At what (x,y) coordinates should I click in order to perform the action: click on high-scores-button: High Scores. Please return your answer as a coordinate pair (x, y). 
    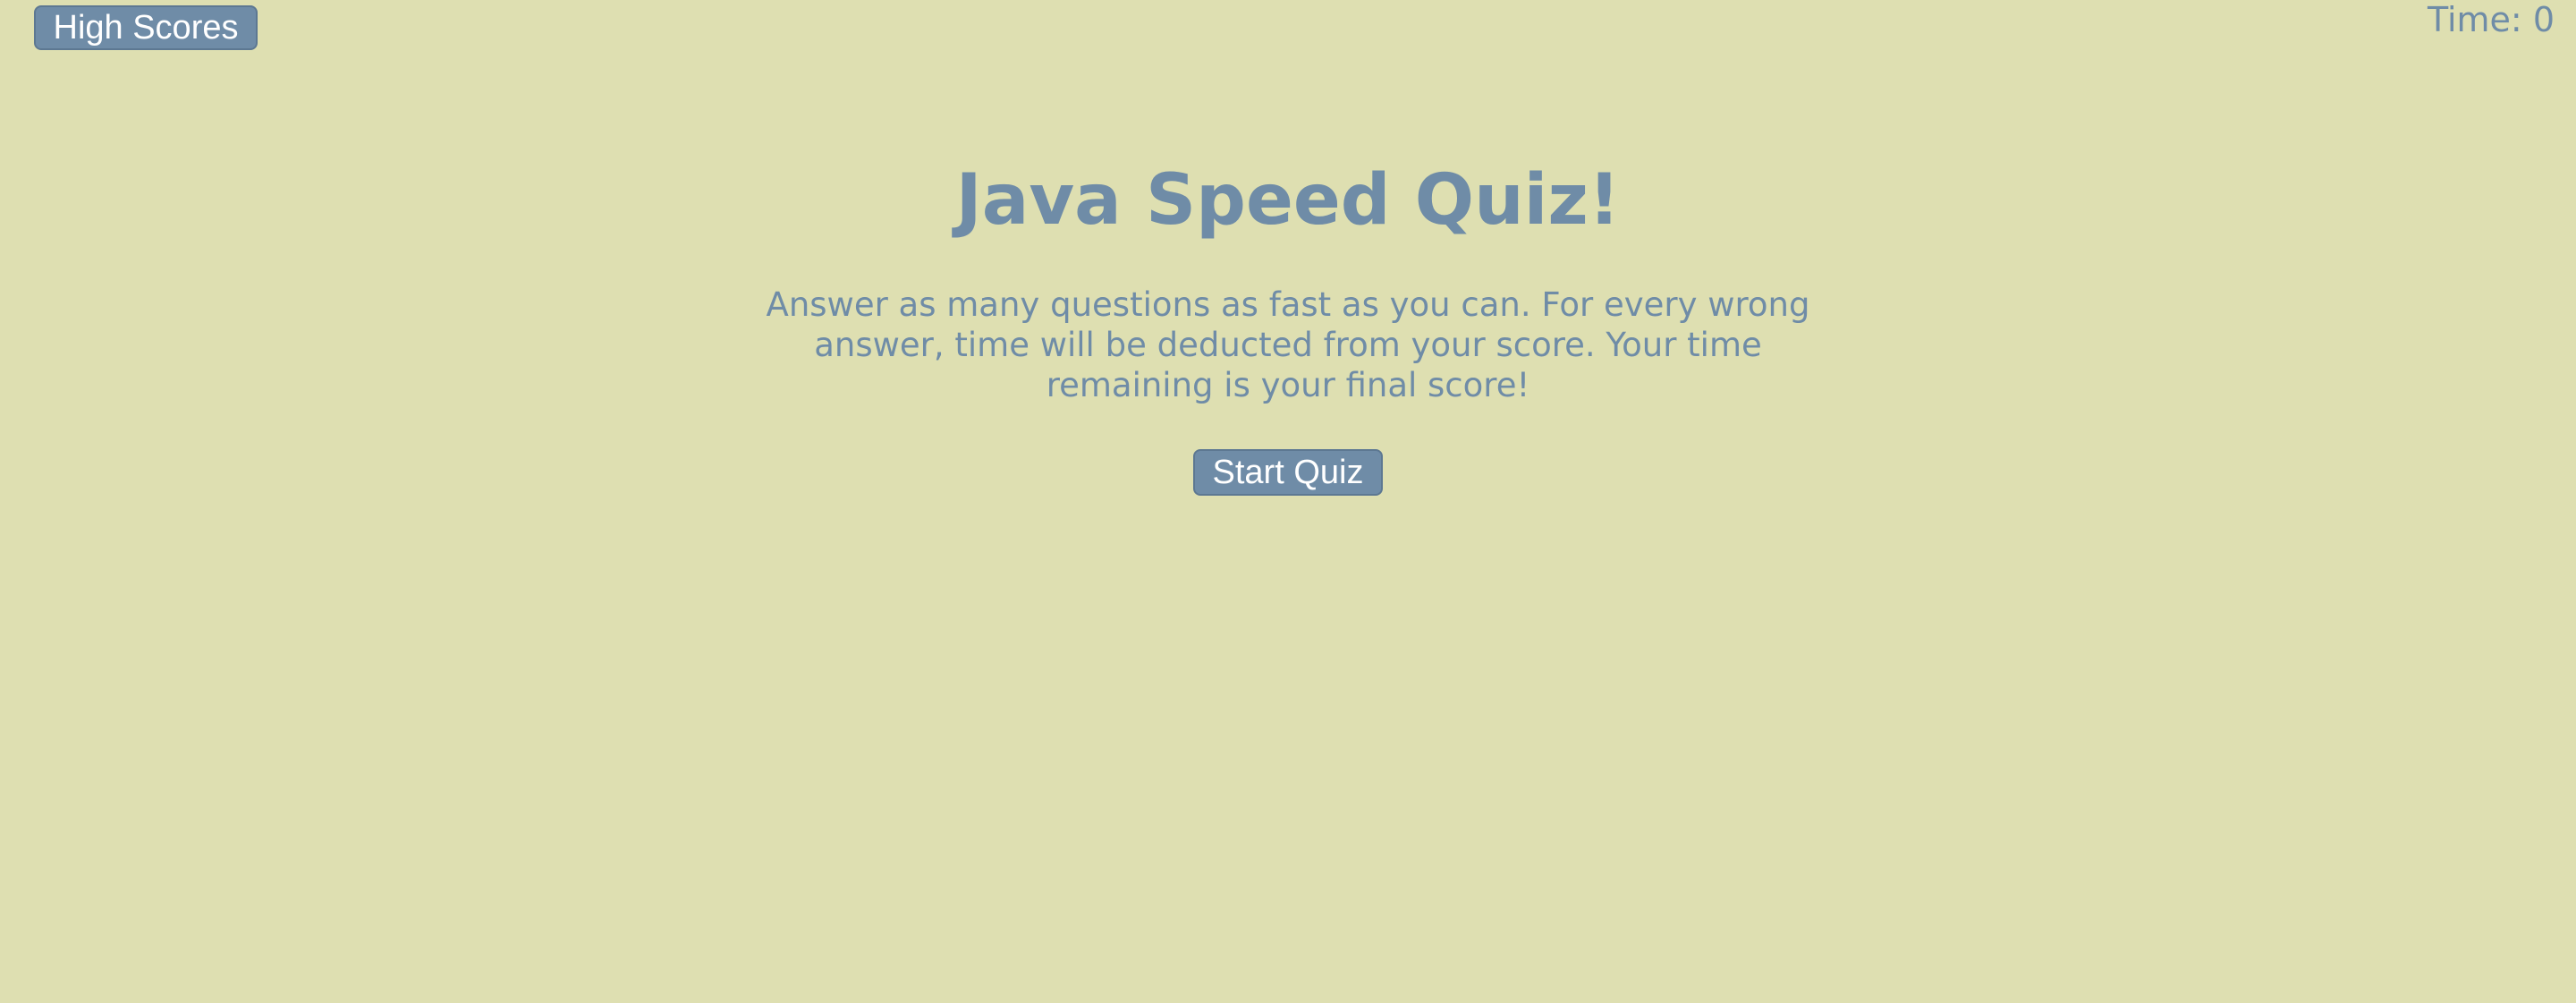
    Looking at the image, I should click on (146, 27).